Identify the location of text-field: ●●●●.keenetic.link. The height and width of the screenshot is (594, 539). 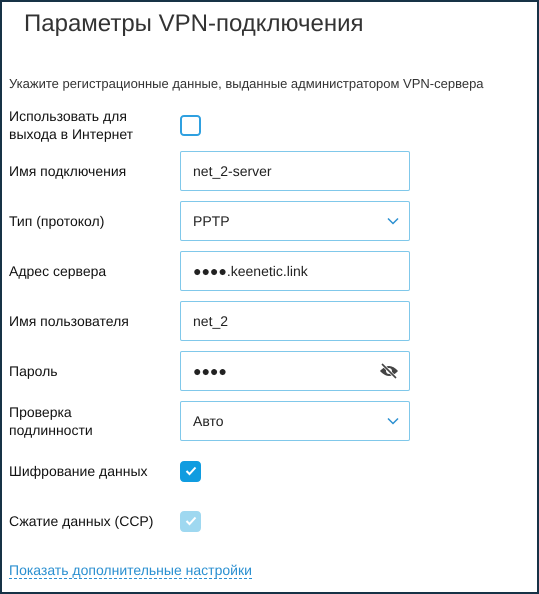
(295, 271).